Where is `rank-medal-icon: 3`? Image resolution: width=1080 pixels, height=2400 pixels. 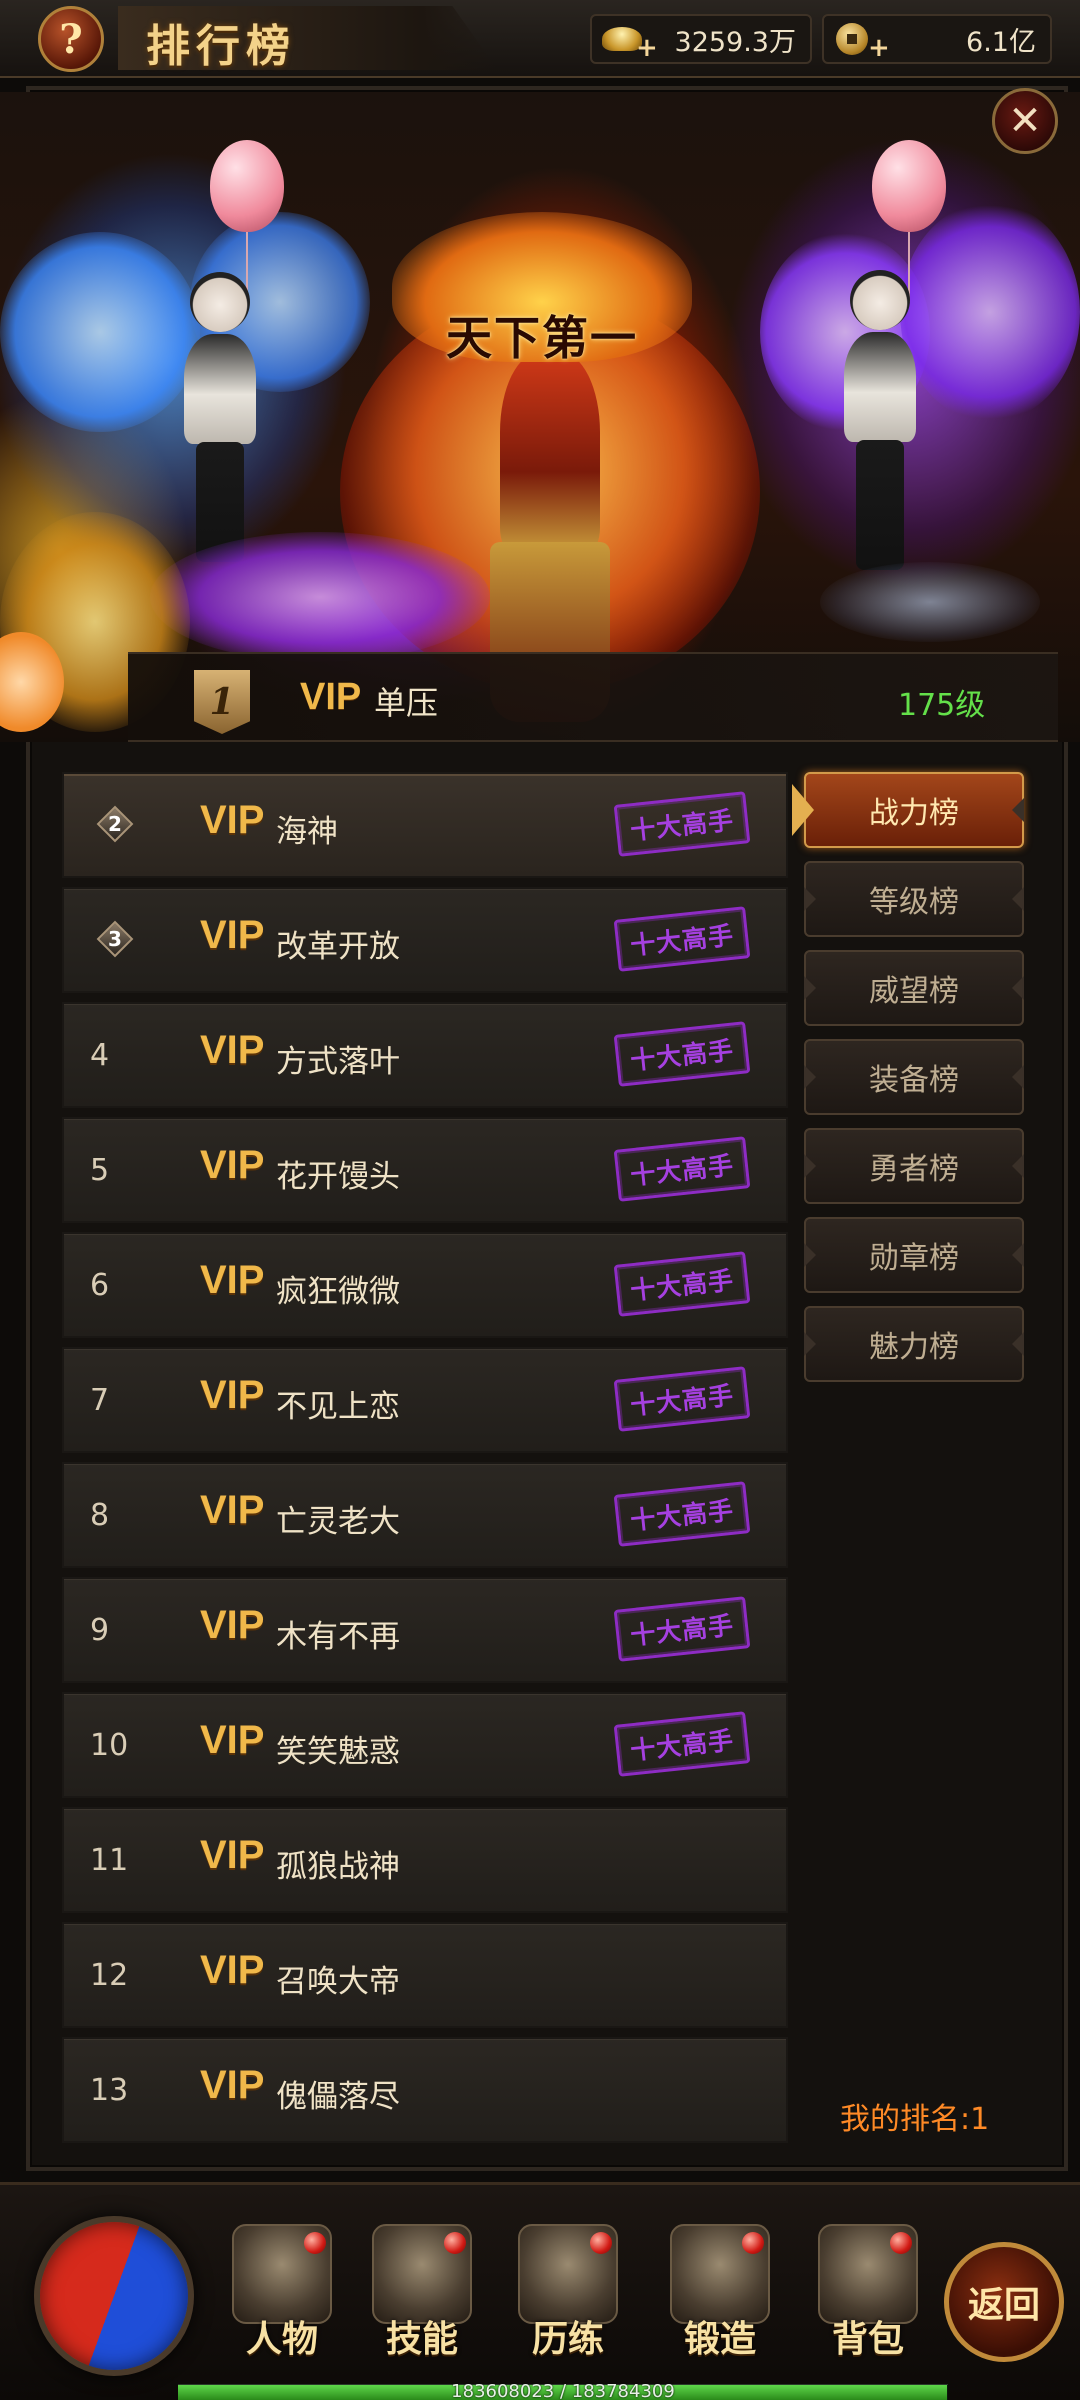
rank-medal-icon: 3 is located at coordinates (114, 939).